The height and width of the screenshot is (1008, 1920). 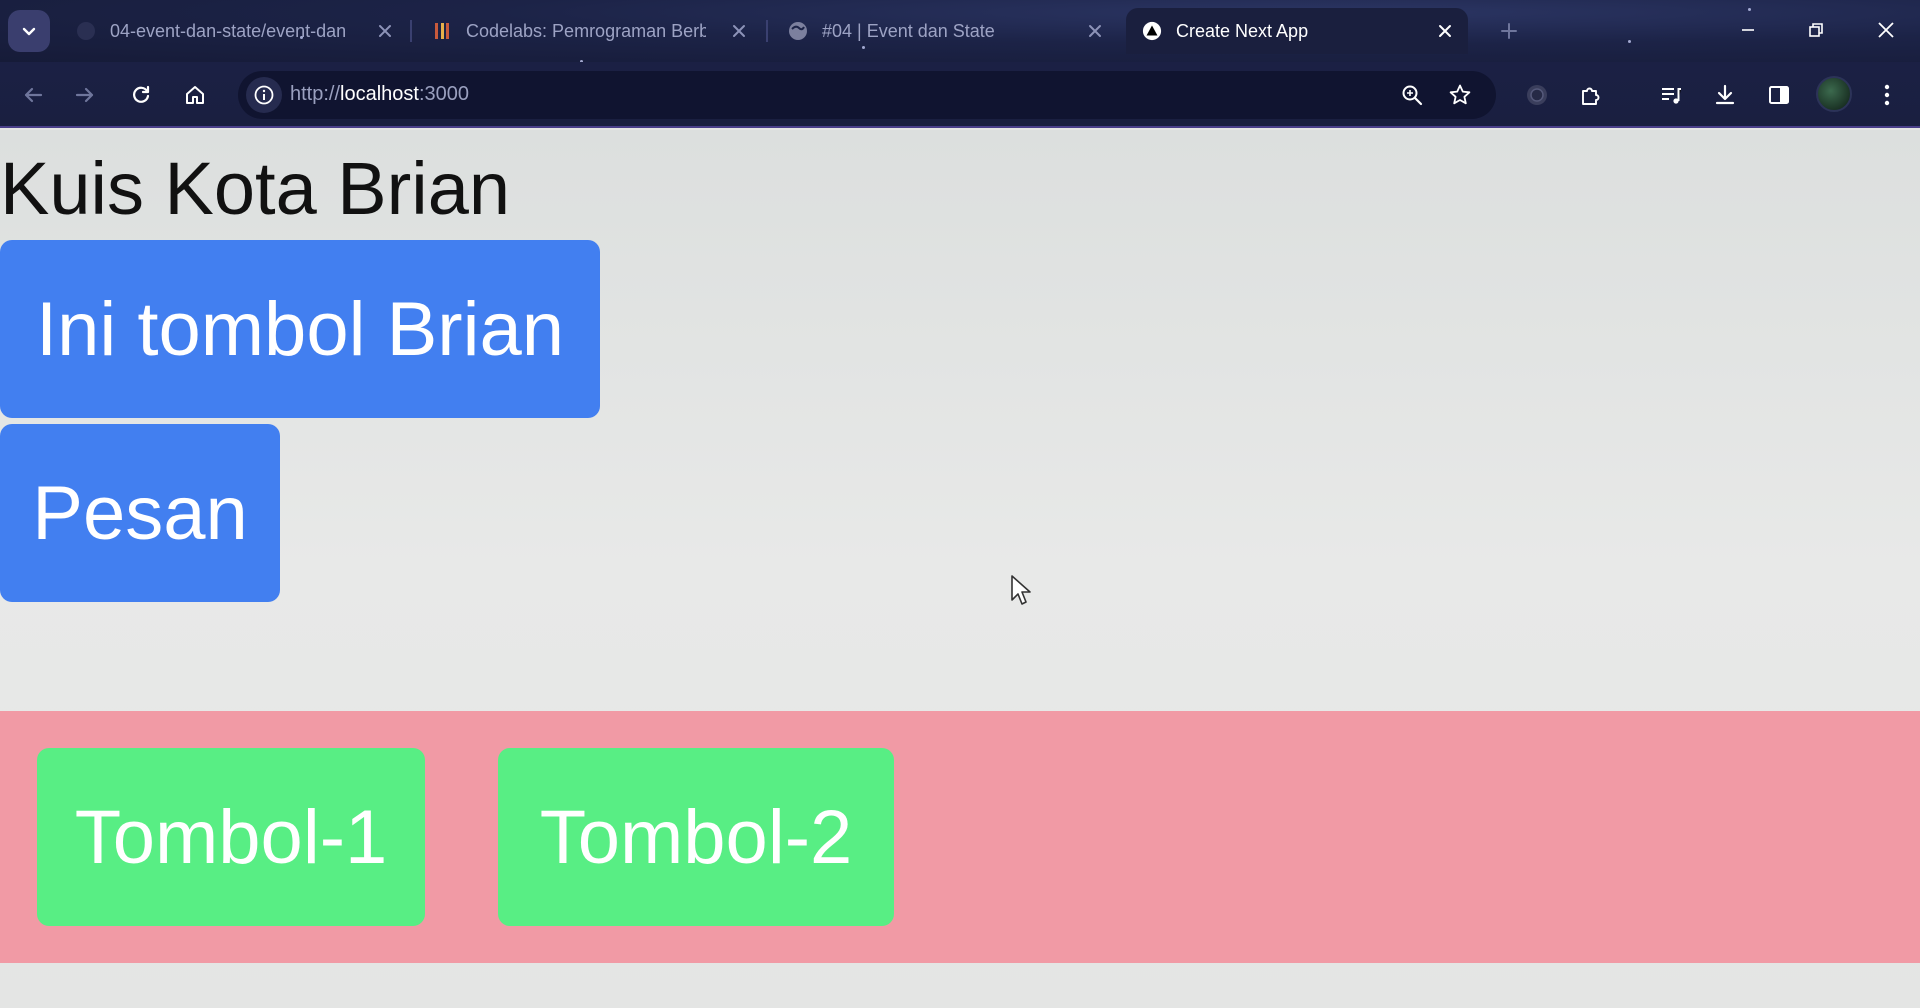 I want to click on tab-title: Create Next App, so click(x=1242, y=30).